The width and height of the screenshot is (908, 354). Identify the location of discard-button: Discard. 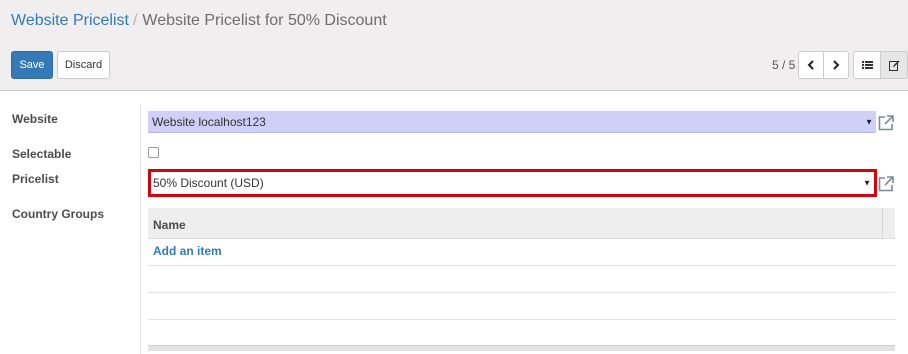
(83, 65).